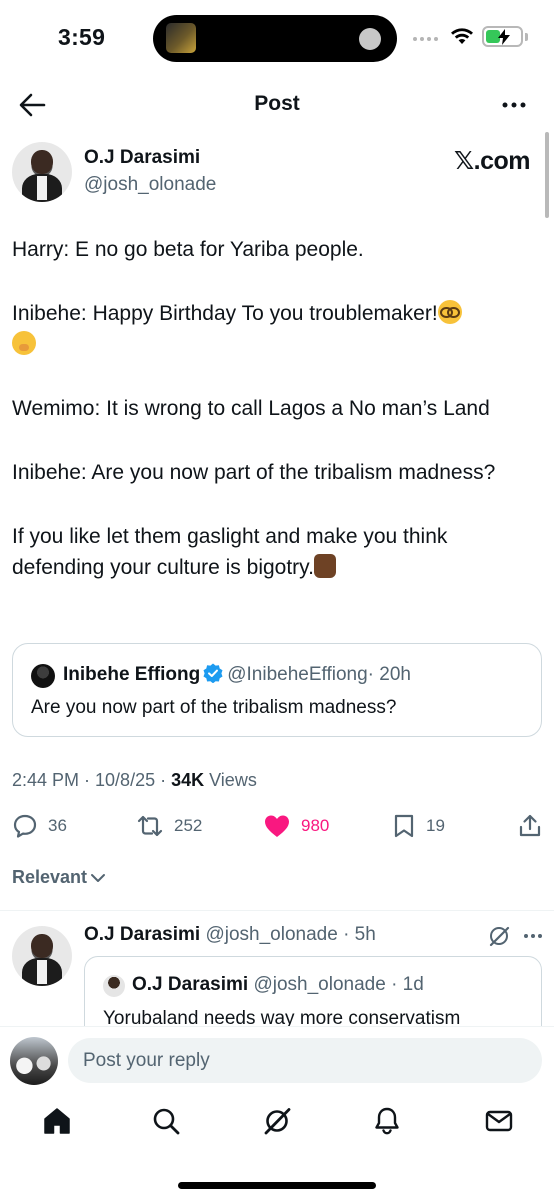 The image size is (554, 1200). I want to click on reply-quoted-header: O.J Darasimi @josh_olonade · 1d, so click(278, 985).